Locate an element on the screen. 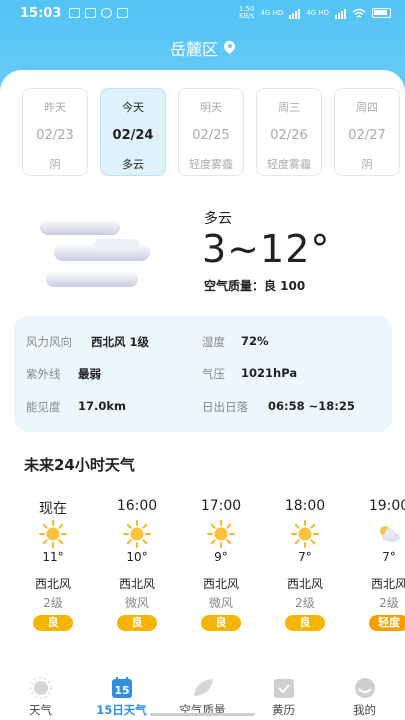 This screenshot has height=720, width=405. signal-bars-icon is located at coordinates (295, 13).